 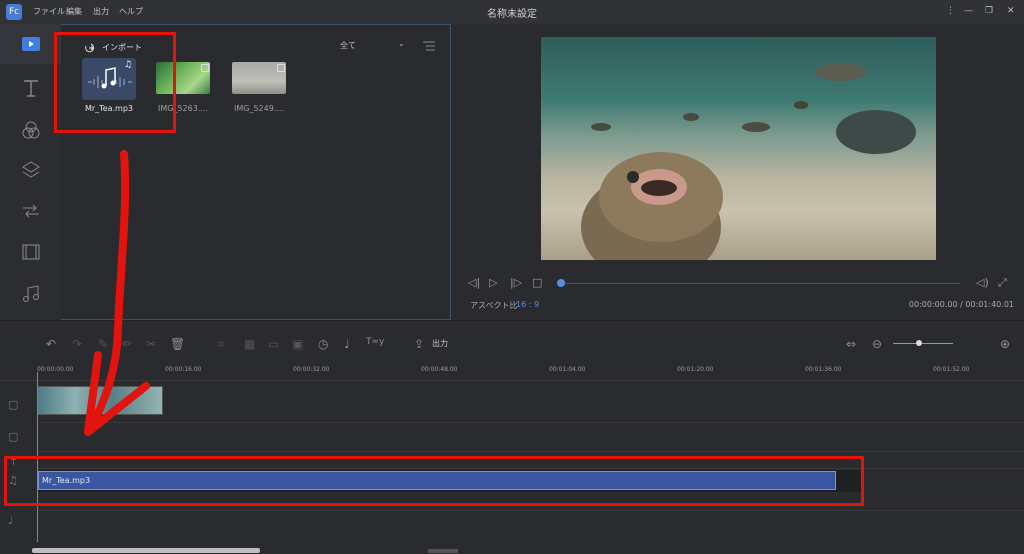 What do you see at coordinates (493, 282) in the screenshot?
I see `play-button: ▷` at bounding box center [493, 282].